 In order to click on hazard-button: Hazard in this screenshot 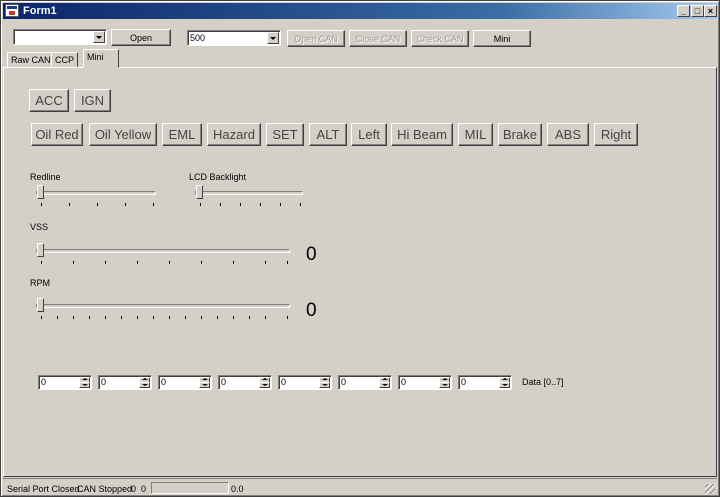, I will do `click(234, 134)`.